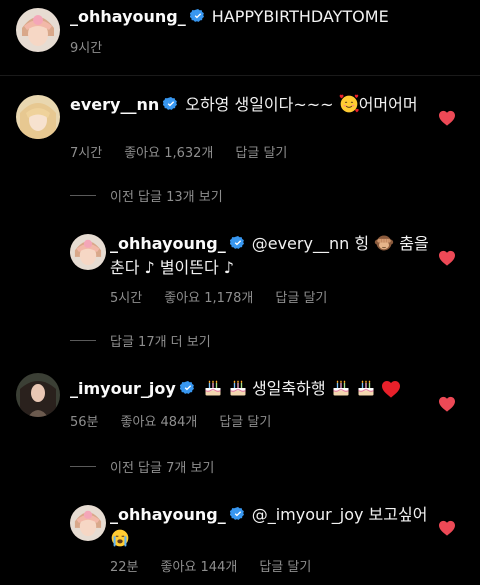 The image size is (480, 585). I want to click on reply-mention: @every__nn, so click(300, 243).